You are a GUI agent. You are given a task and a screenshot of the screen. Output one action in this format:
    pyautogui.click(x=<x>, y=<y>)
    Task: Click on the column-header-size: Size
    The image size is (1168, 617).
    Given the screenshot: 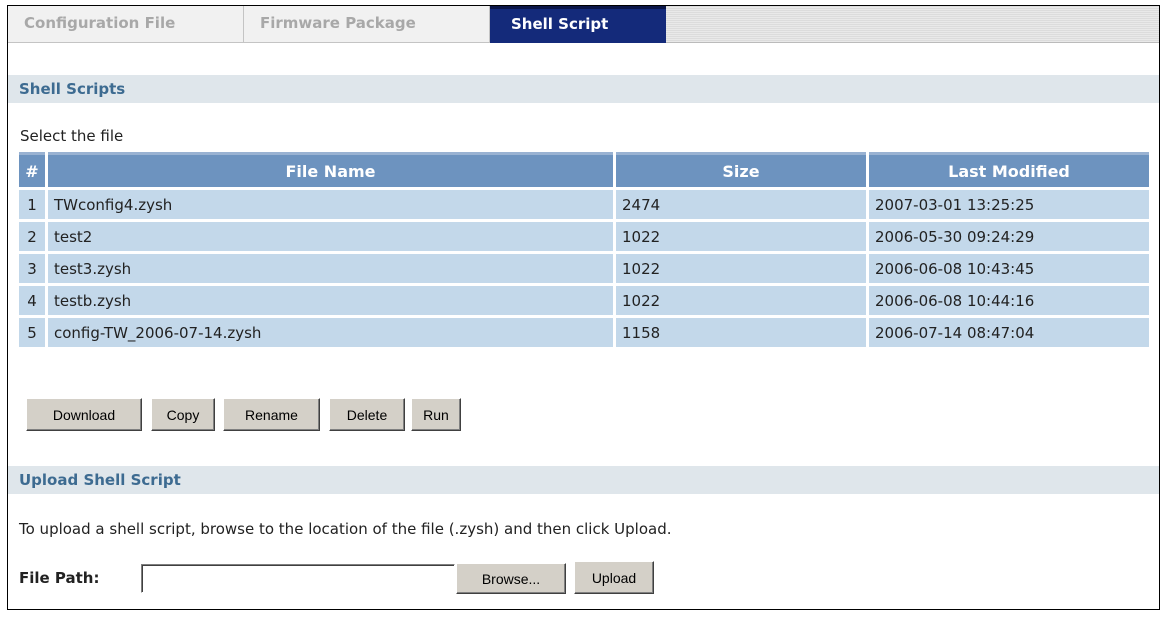 What is the action you would take?
    pyautogui.click(x=741, y=169)
    